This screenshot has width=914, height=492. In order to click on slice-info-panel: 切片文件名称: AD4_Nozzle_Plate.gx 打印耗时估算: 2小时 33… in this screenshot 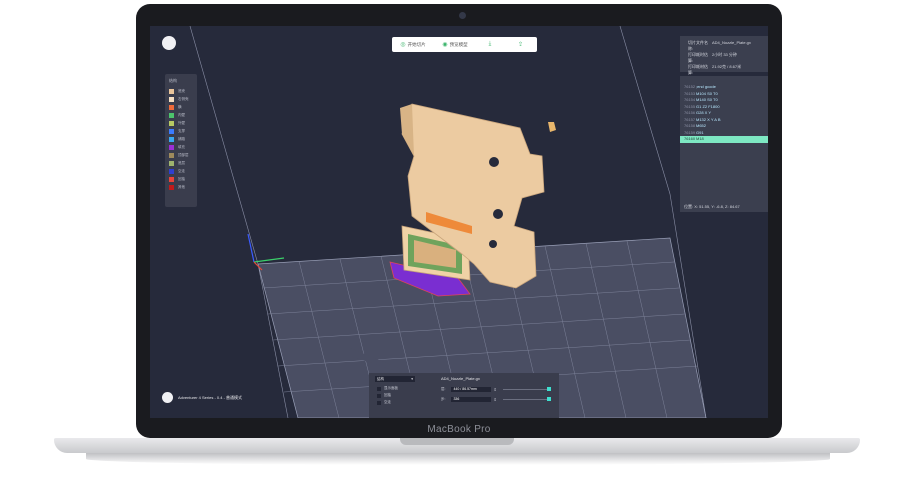, I will do `click(724, 55)`.